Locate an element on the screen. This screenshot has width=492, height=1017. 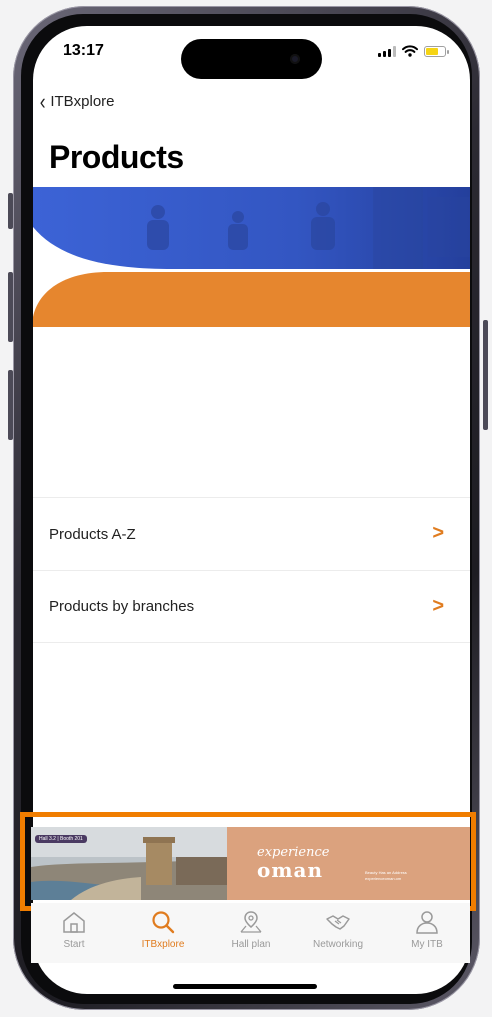
user-icon is located at coordinates (427, 922).